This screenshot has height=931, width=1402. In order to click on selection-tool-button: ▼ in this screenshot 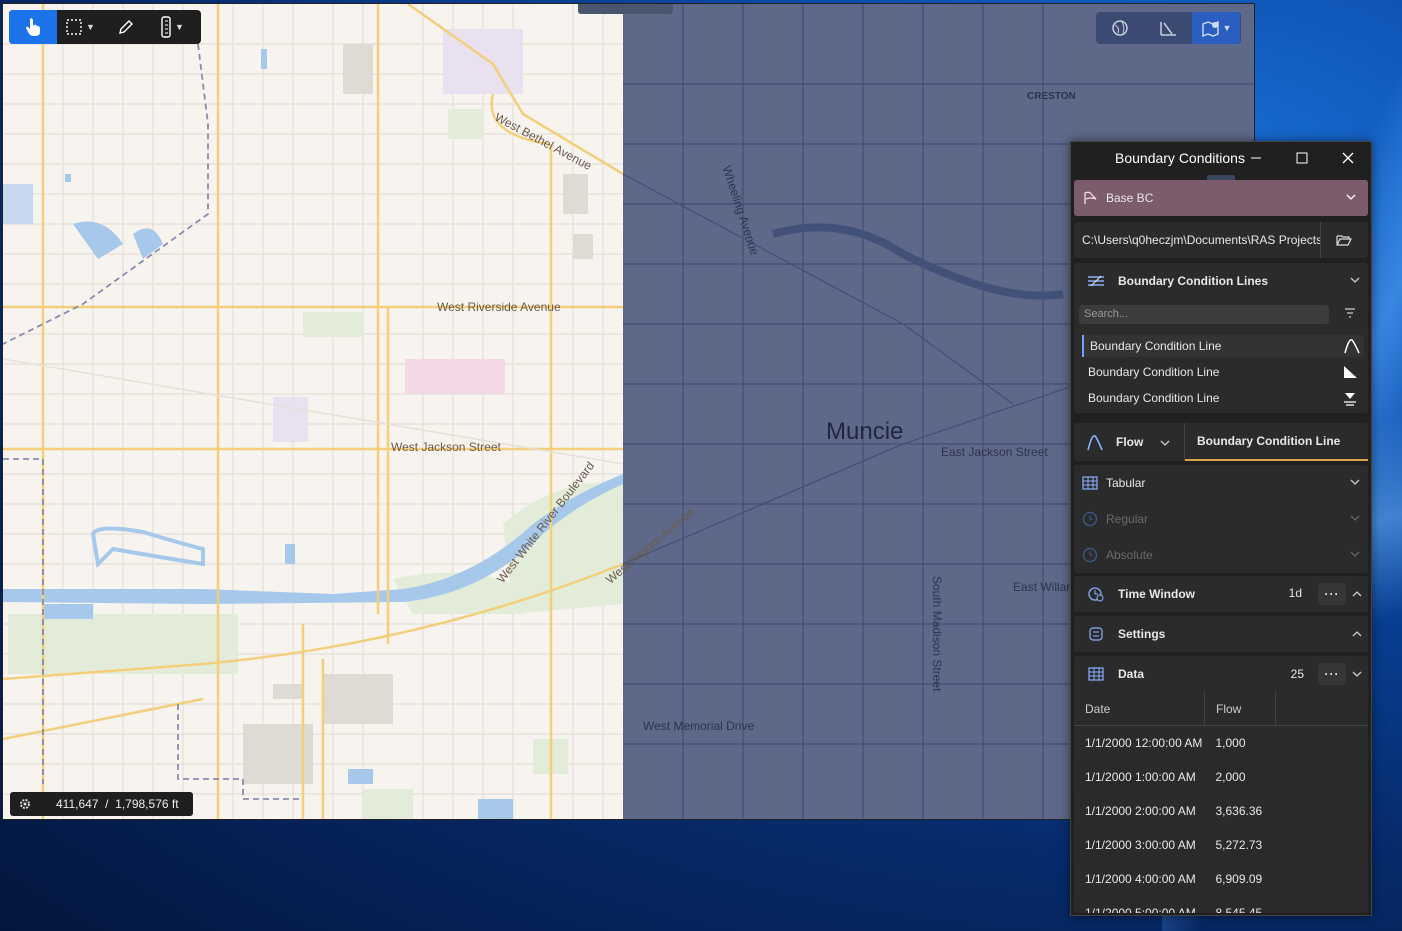, I will do `click(80, 27)`.